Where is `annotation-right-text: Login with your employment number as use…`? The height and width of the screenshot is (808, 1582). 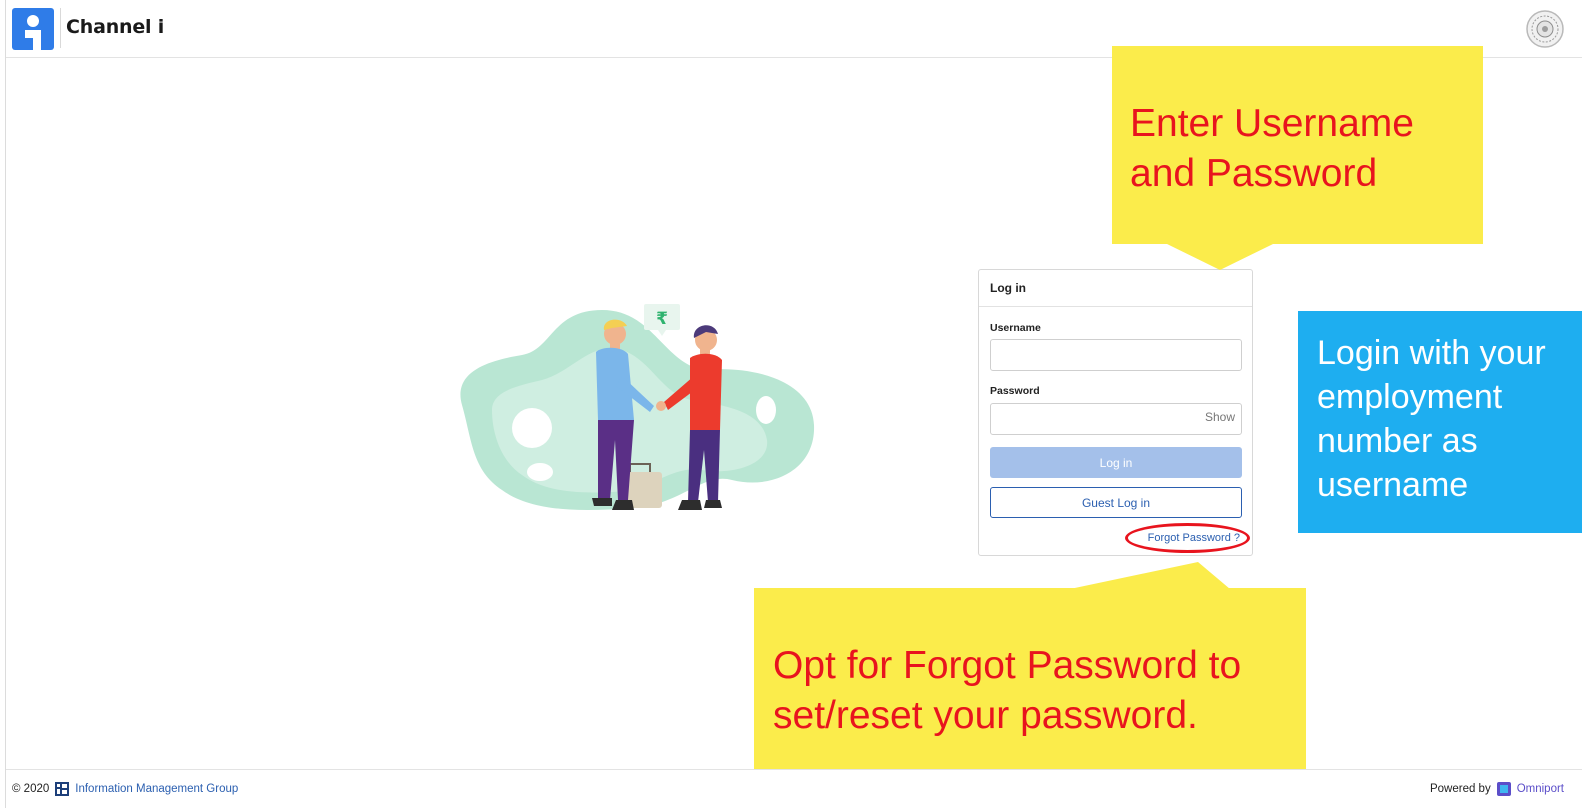
annotation-right-text: Login with your employment number as use… is located at coordinates (1431, 419).